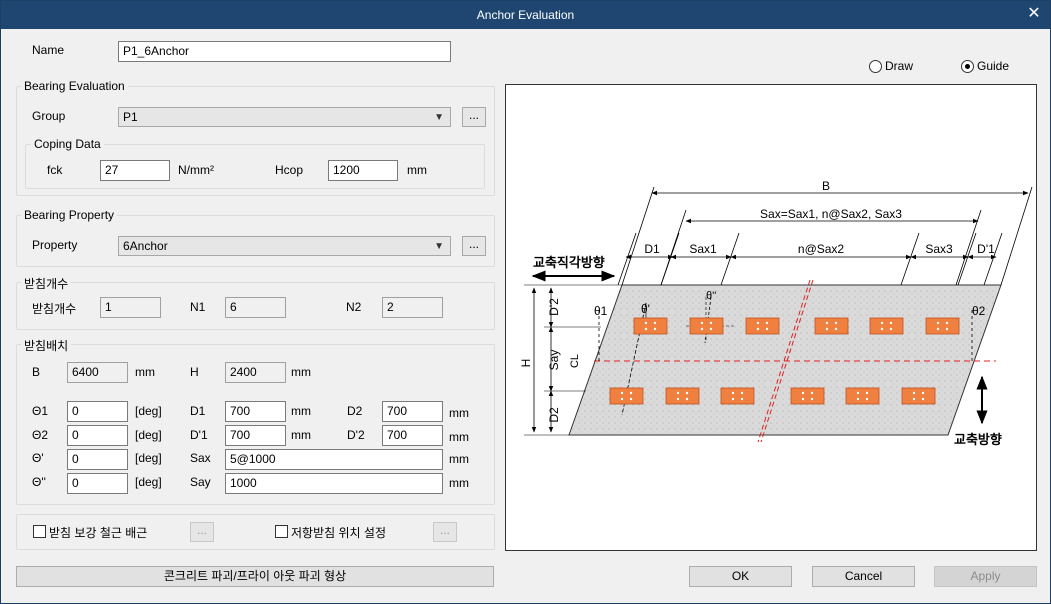 The height and width of the screenshot is (604, 1051). Describe the element at coordinates (148, 411) in the screenshot. I see `theta1-unit: [deg]` at that location.